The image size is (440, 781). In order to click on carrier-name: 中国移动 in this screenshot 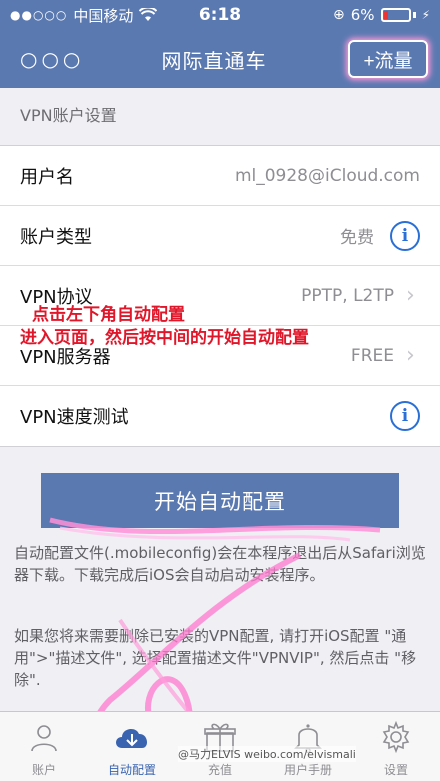, I will do `click(103, 15)`.